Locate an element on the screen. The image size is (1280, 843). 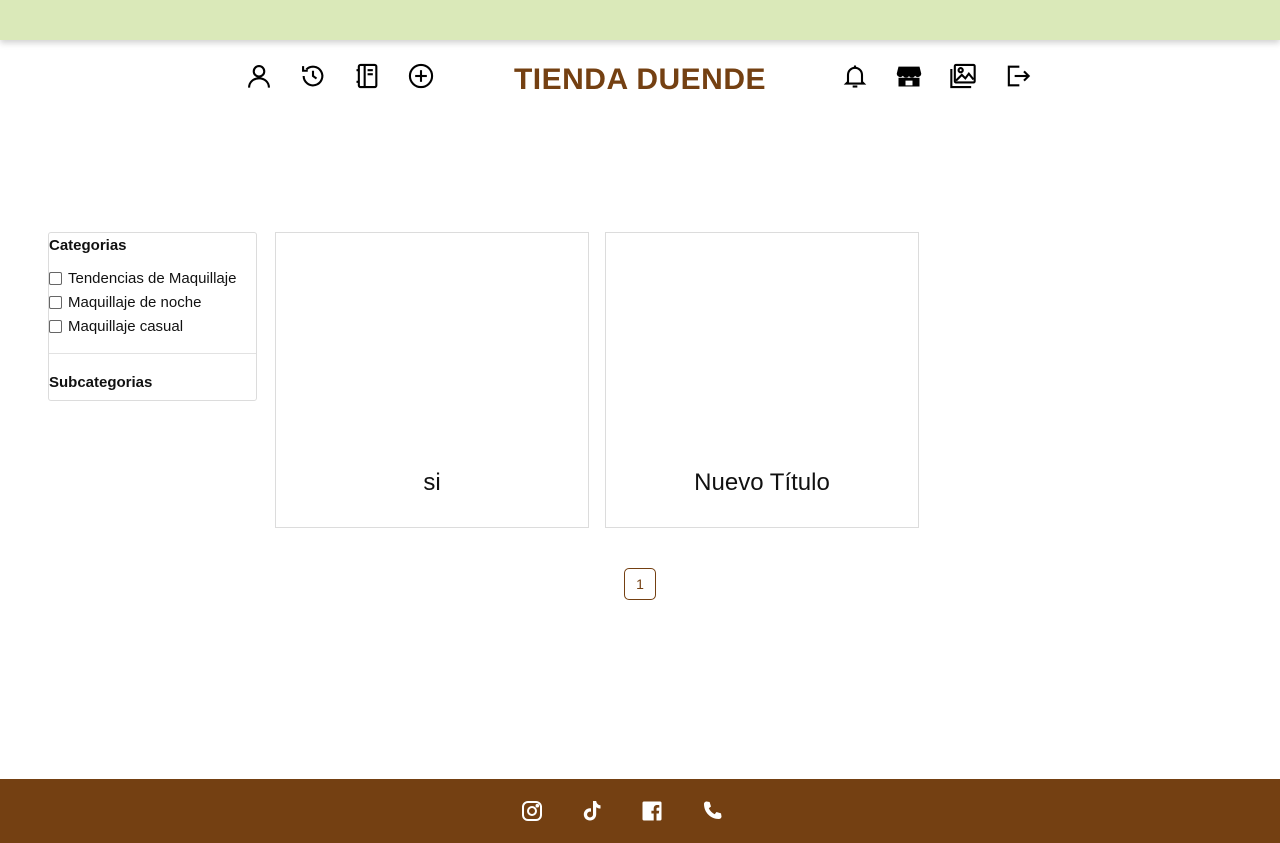
card-title: Nuevo Título is located at coordinates (762, 482).